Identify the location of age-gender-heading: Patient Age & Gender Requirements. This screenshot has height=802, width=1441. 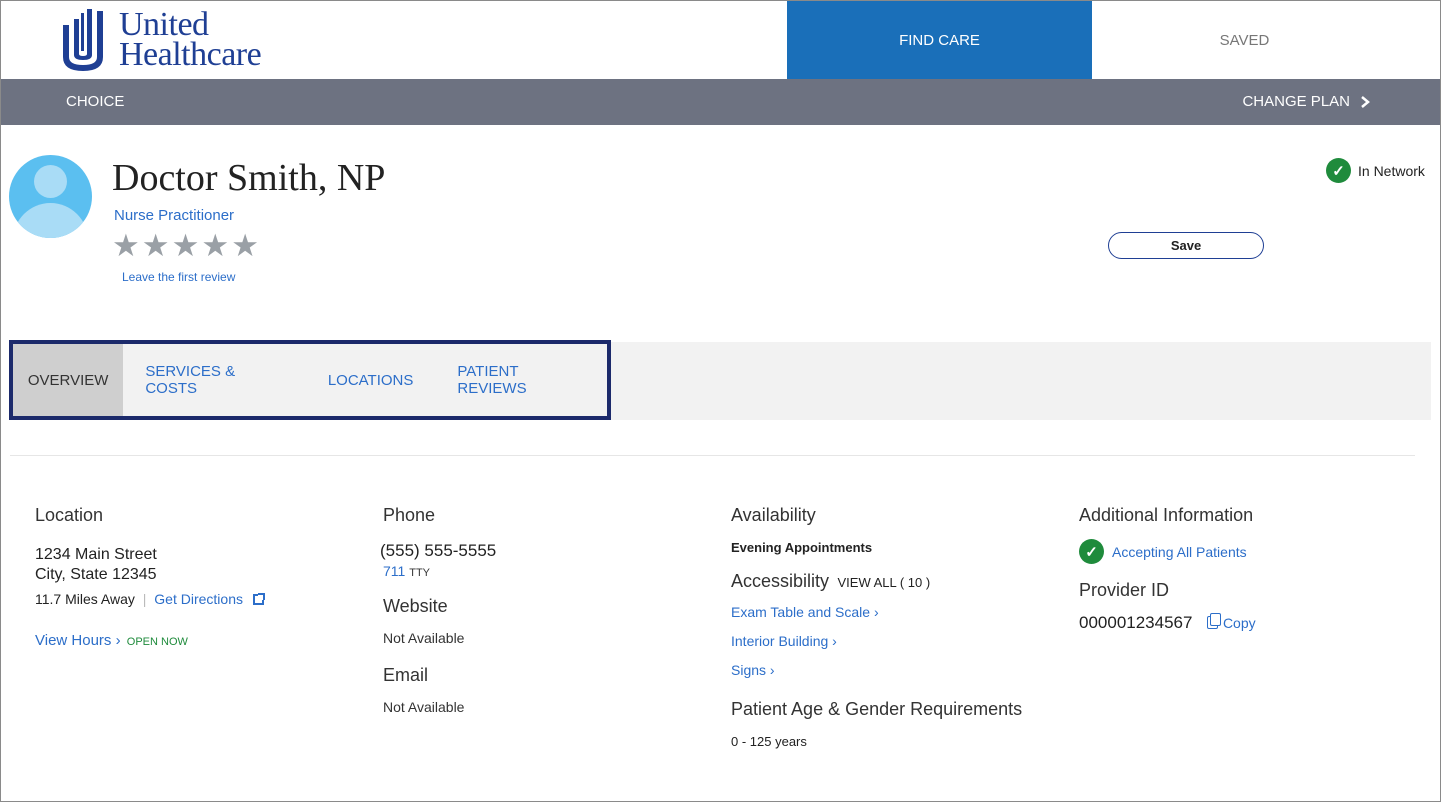
(877, 709).